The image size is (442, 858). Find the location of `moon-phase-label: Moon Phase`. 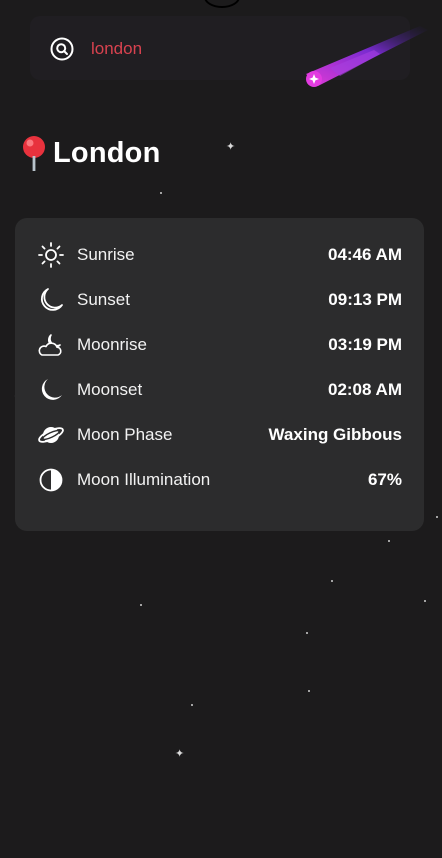

moon-phase-label: Moon Phase is located at coordinates (125, 434).